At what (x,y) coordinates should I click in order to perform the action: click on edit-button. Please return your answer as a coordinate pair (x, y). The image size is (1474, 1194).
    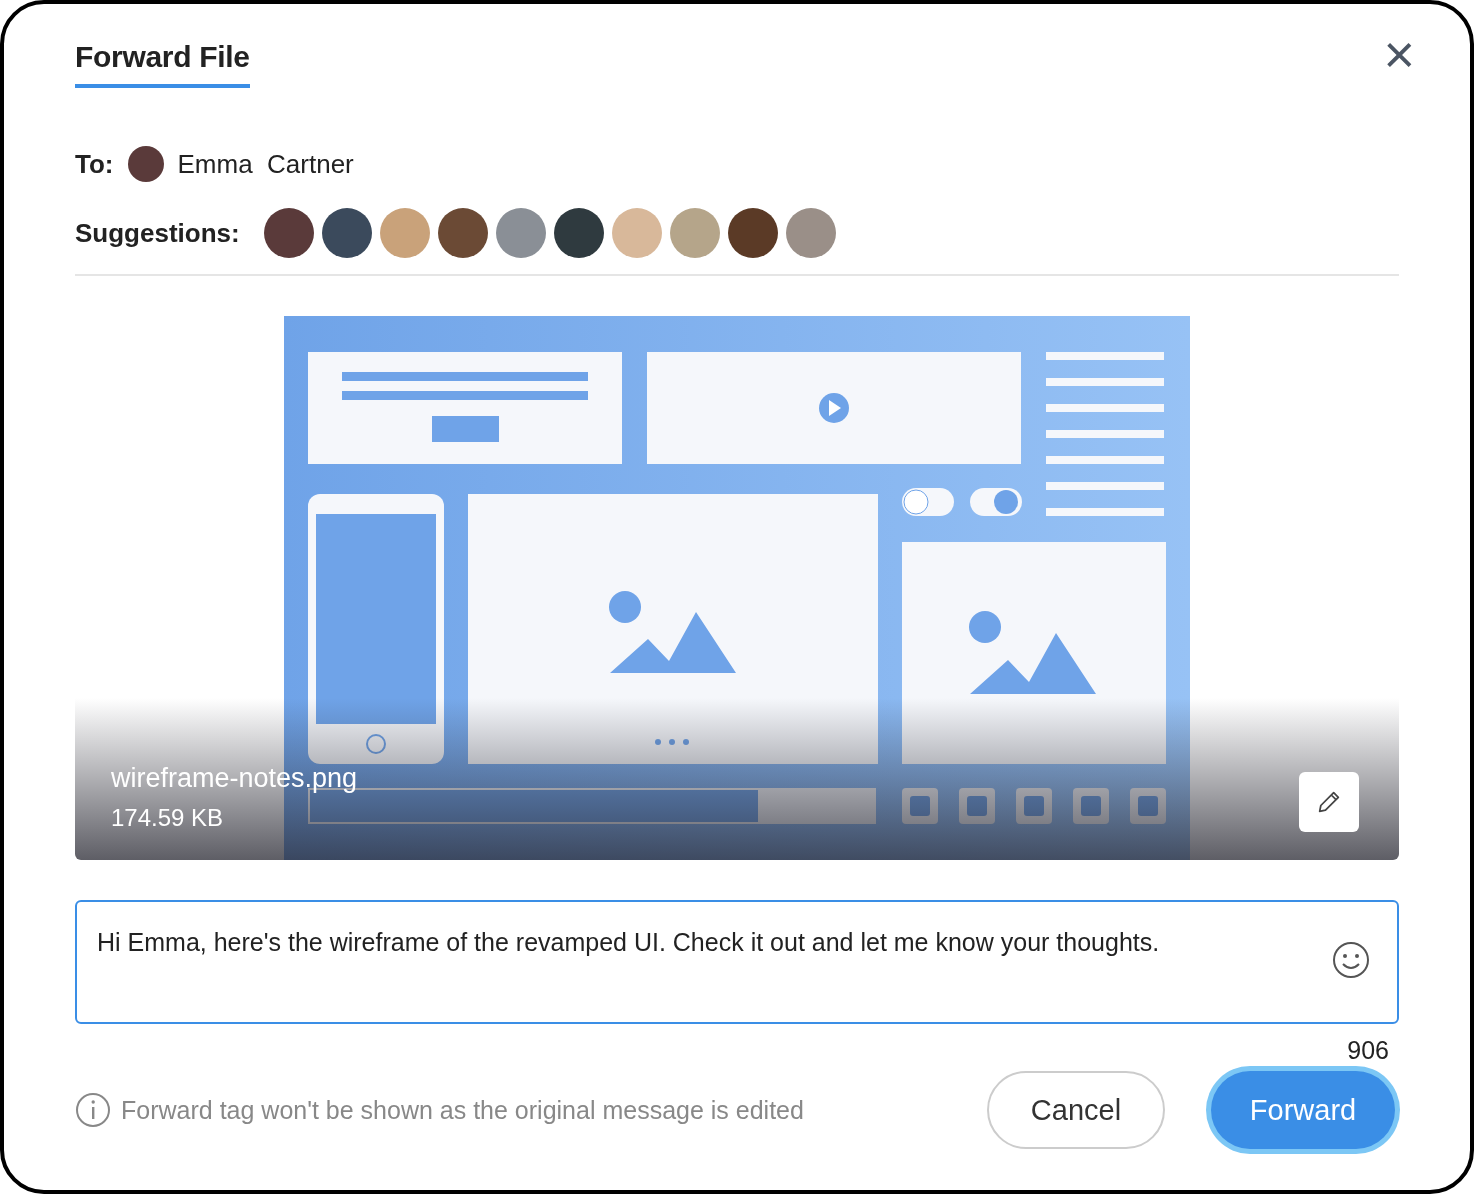
    Looking at the image, I should click on (1329, 802).